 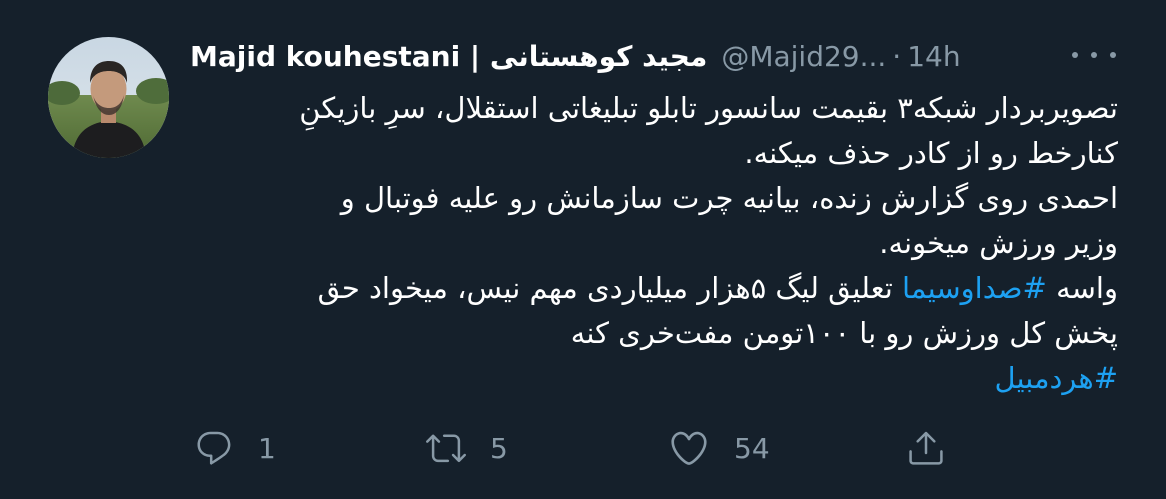 I want to click on tweet-line: #هردمبیل, so click(x=654, y=378).